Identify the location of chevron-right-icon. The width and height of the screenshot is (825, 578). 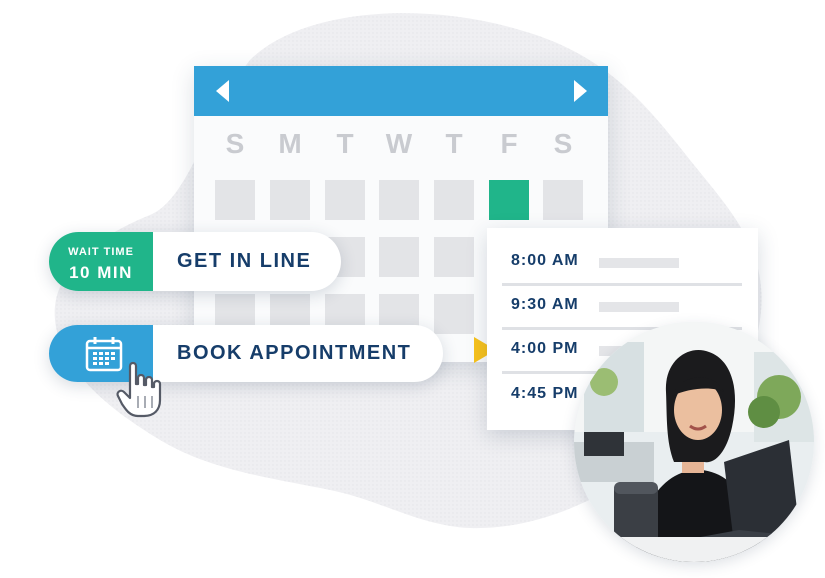
(580, 91).